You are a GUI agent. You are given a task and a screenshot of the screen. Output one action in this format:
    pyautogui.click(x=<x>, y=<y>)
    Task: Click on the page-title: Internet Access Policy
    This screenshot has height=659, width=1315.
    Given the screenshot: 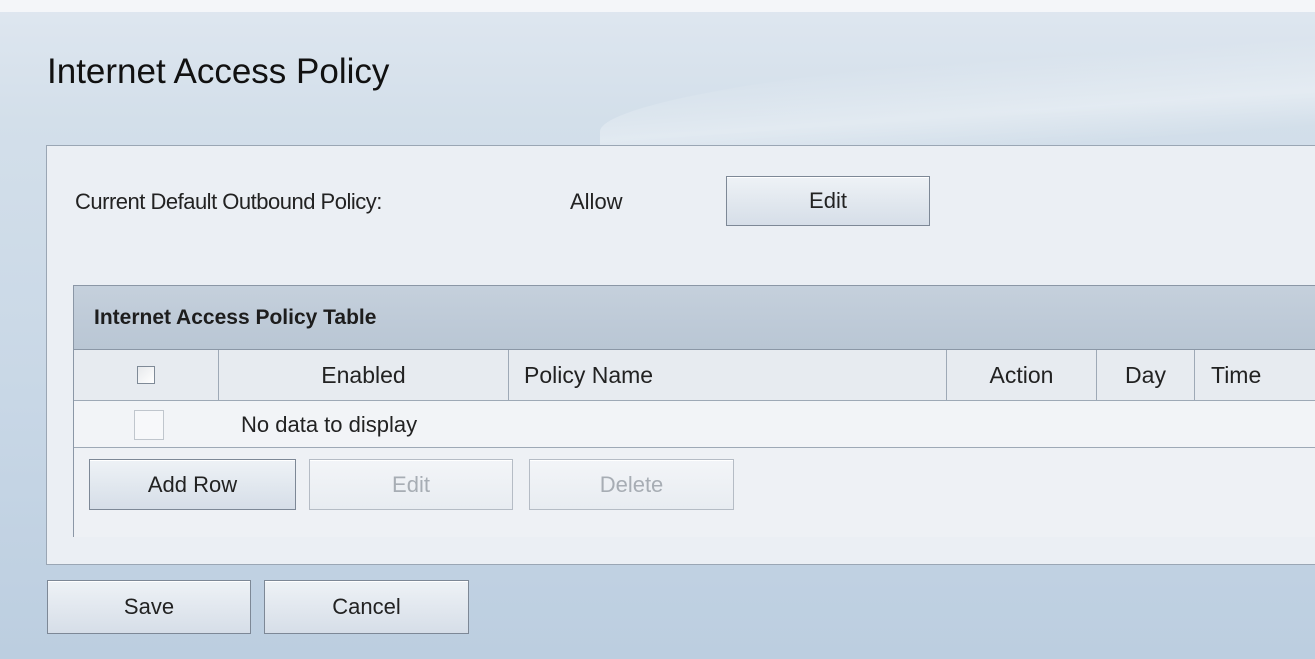 What is the action you would take?
    pyautogui.click(x=218, y=71)
    